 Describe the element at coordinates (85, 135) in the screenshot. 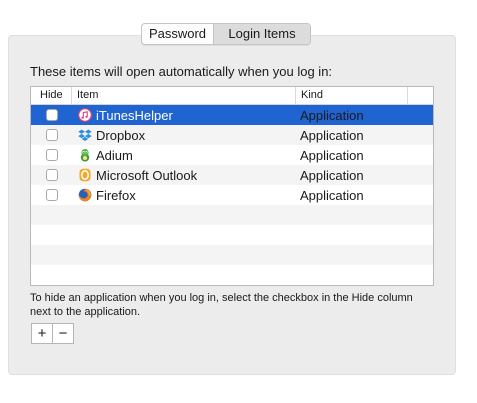

I see `dropbox-icon` at that location.